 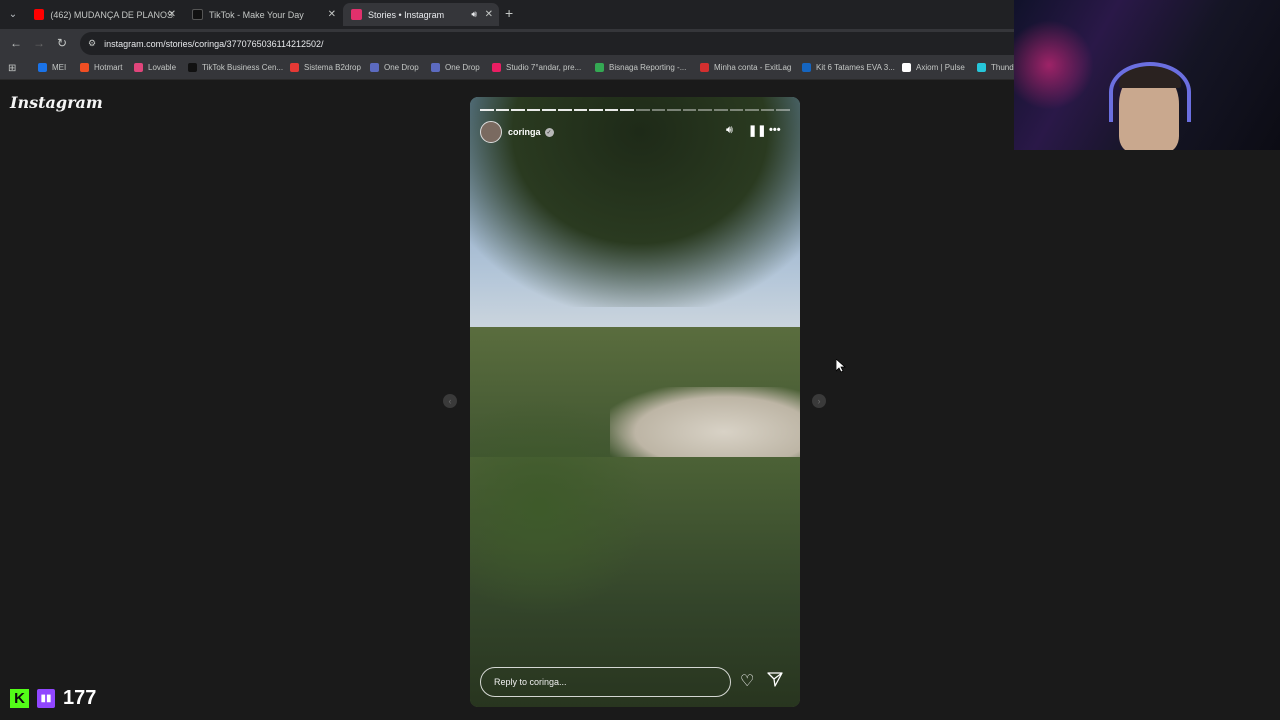 What do you see at coordinates (13, 14) in the screenshot?
I see `tab-search-dropdown: ⌄` at bounding box center [13, 14].